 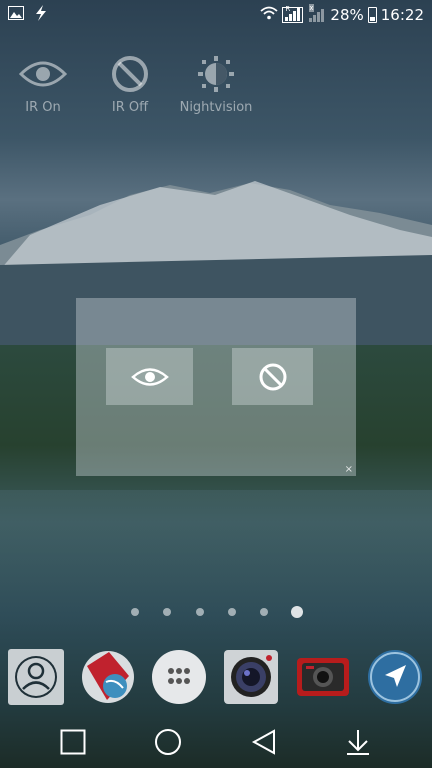 What do you see at coordinates (16, 15) in the screenshot?
I see `image-icon` at bounding box center [16, 15].